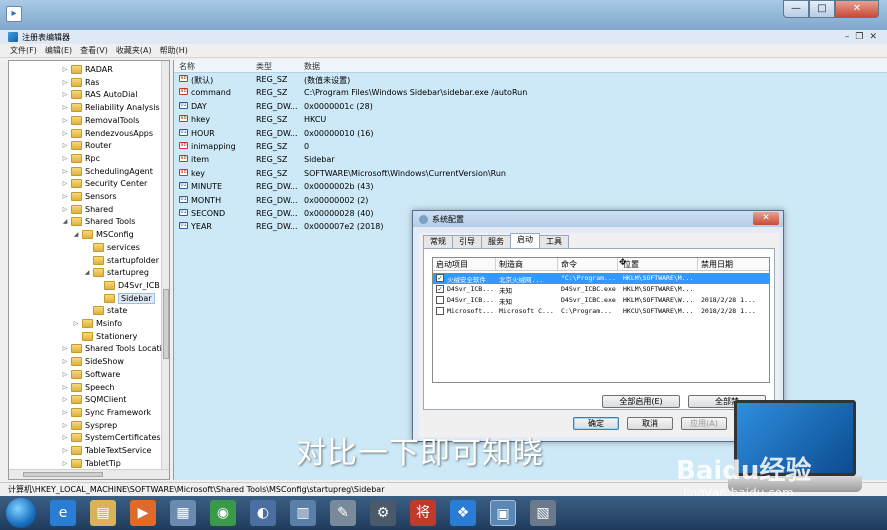 This screenshot has width=887, height=530. I want to click on menu-item-0: 文件(F), so click(23, 50).